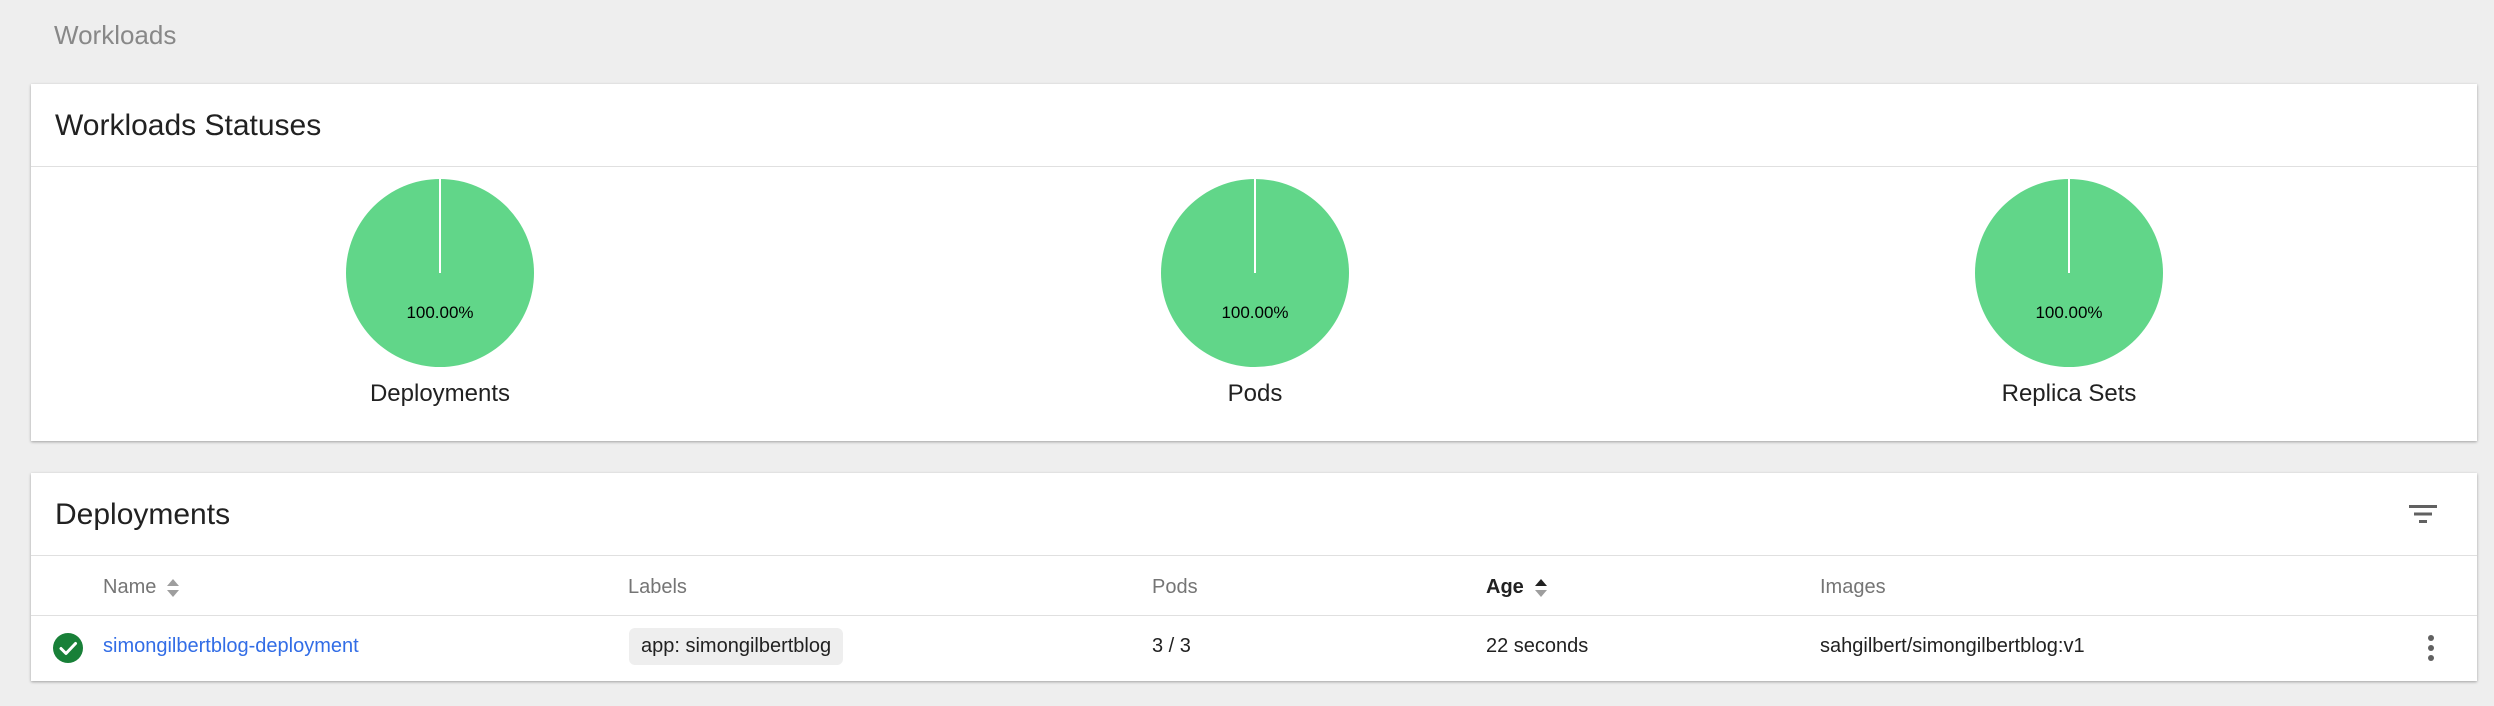 This screenshot has width=2494, height=706. I want to click on pods-pie-chart: 100.00% Pods, so click(1255, 293).